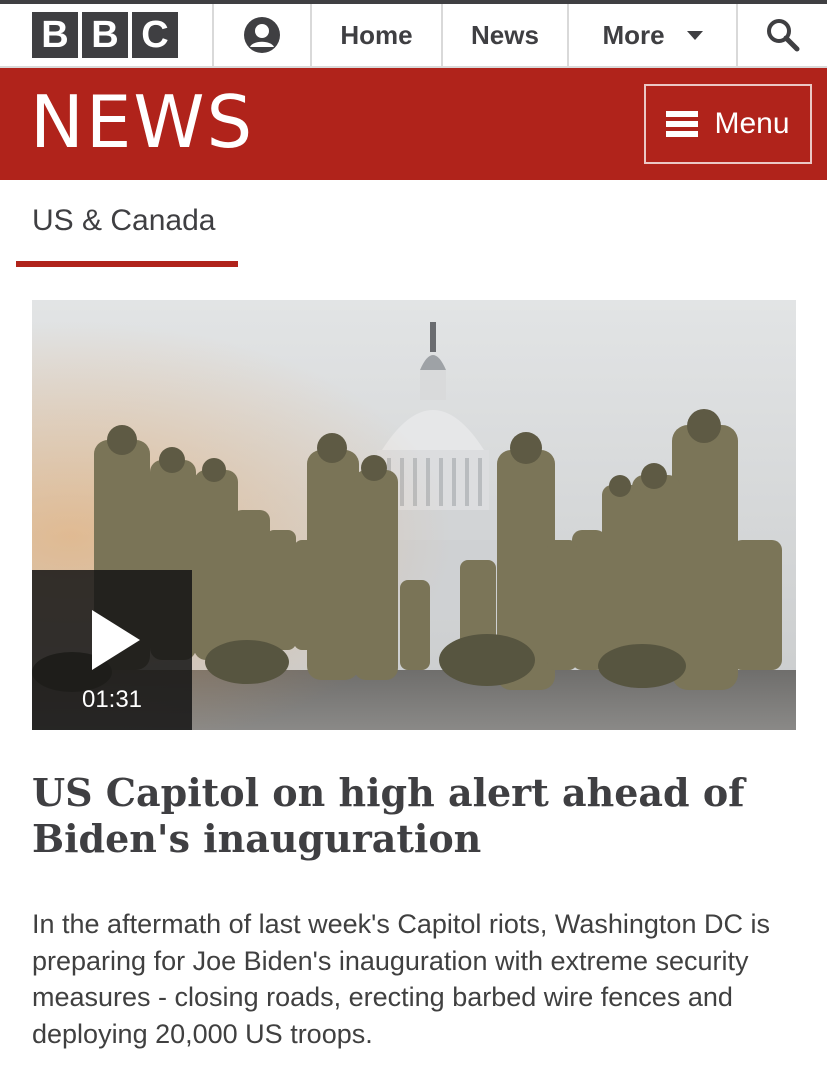 The width and height of the screenshot is (827, 1079). I want to click on search-icon, so click(782, 35).